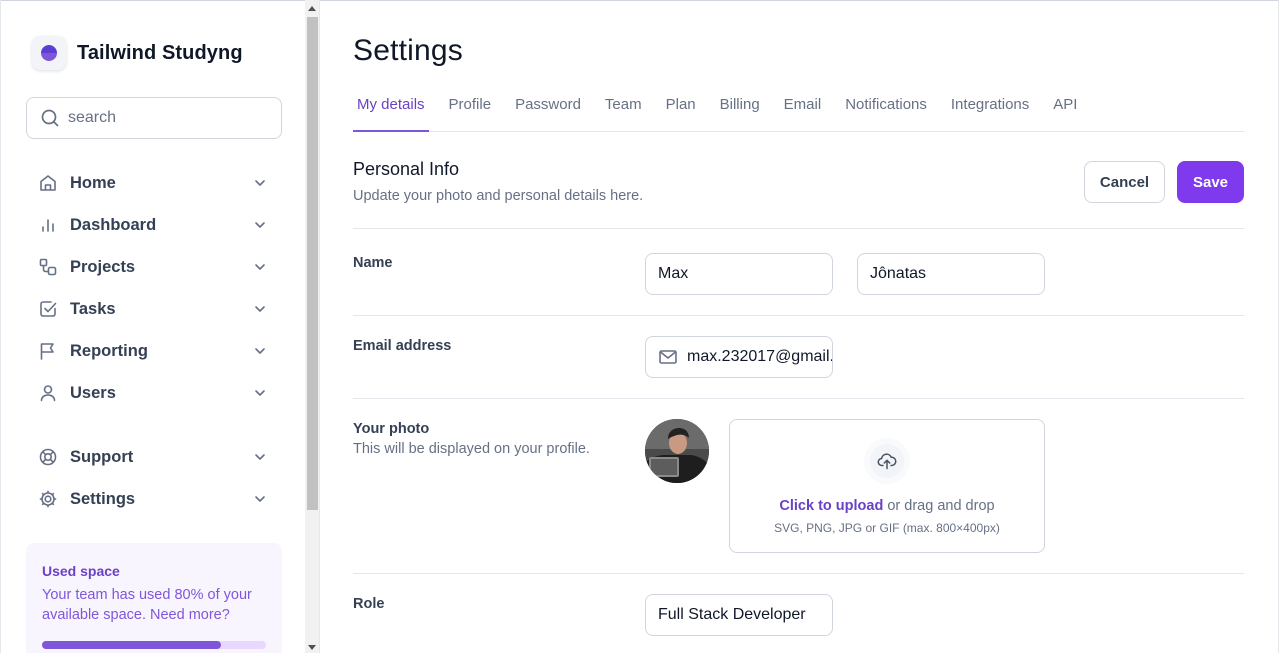 The height and width of the screenshot is (653, 1279). What do you see at coordinates (48, 499) in the screenshot?
I see `gear-icon` at bounding box center [48, 499].